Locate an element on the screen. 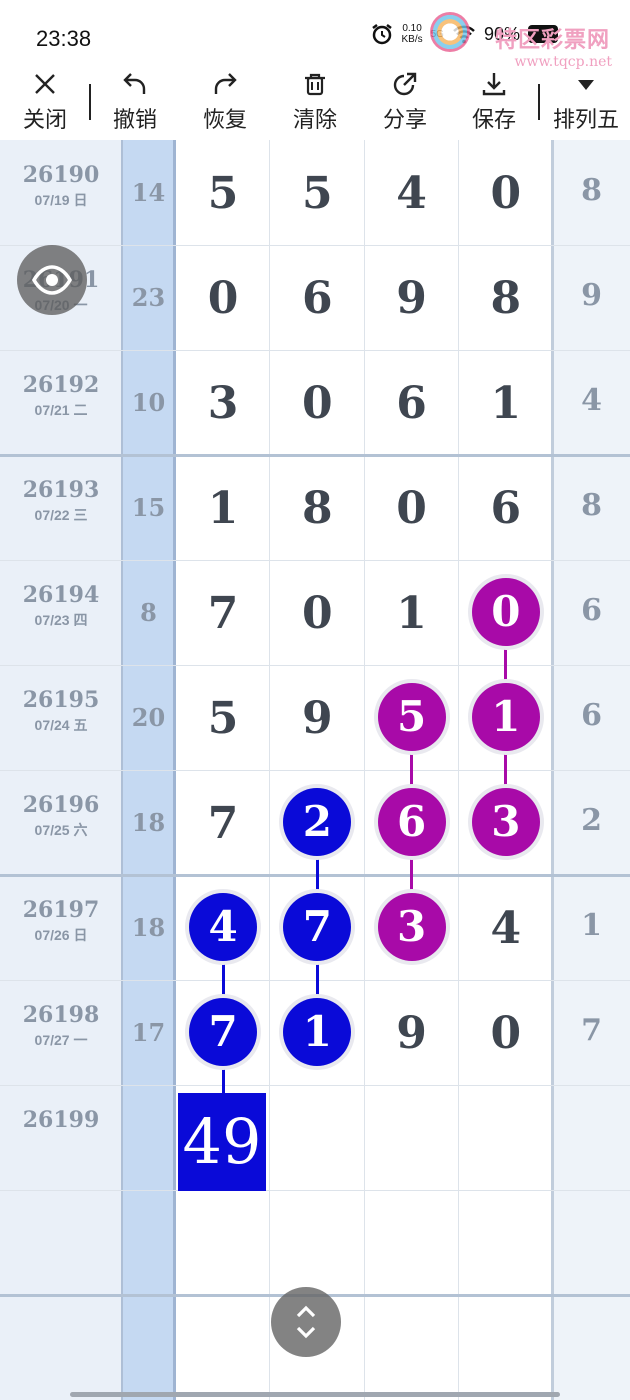 The width and height of the screenshot is (630, 1400). period-date: 07/19 日 is located at coordinates (61, 200).